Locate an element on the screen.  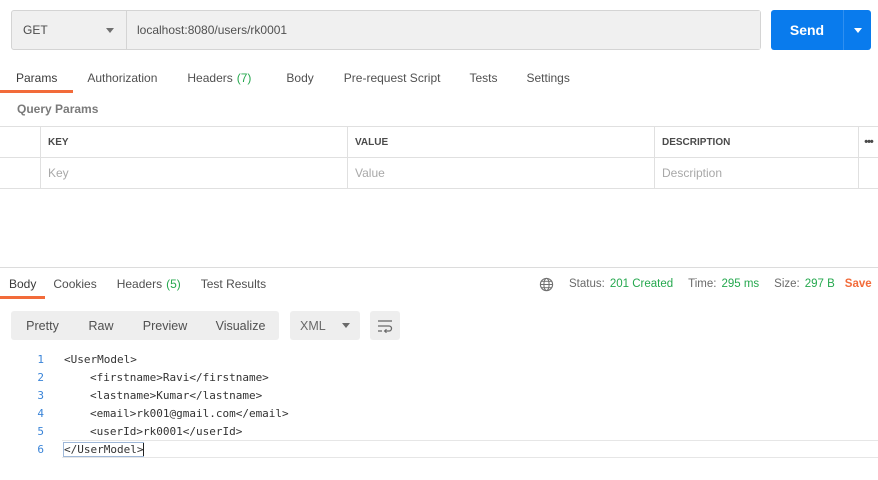
response-tabs: Body Cookies Headers (5) Test Results is located at coordinates (137, 284).